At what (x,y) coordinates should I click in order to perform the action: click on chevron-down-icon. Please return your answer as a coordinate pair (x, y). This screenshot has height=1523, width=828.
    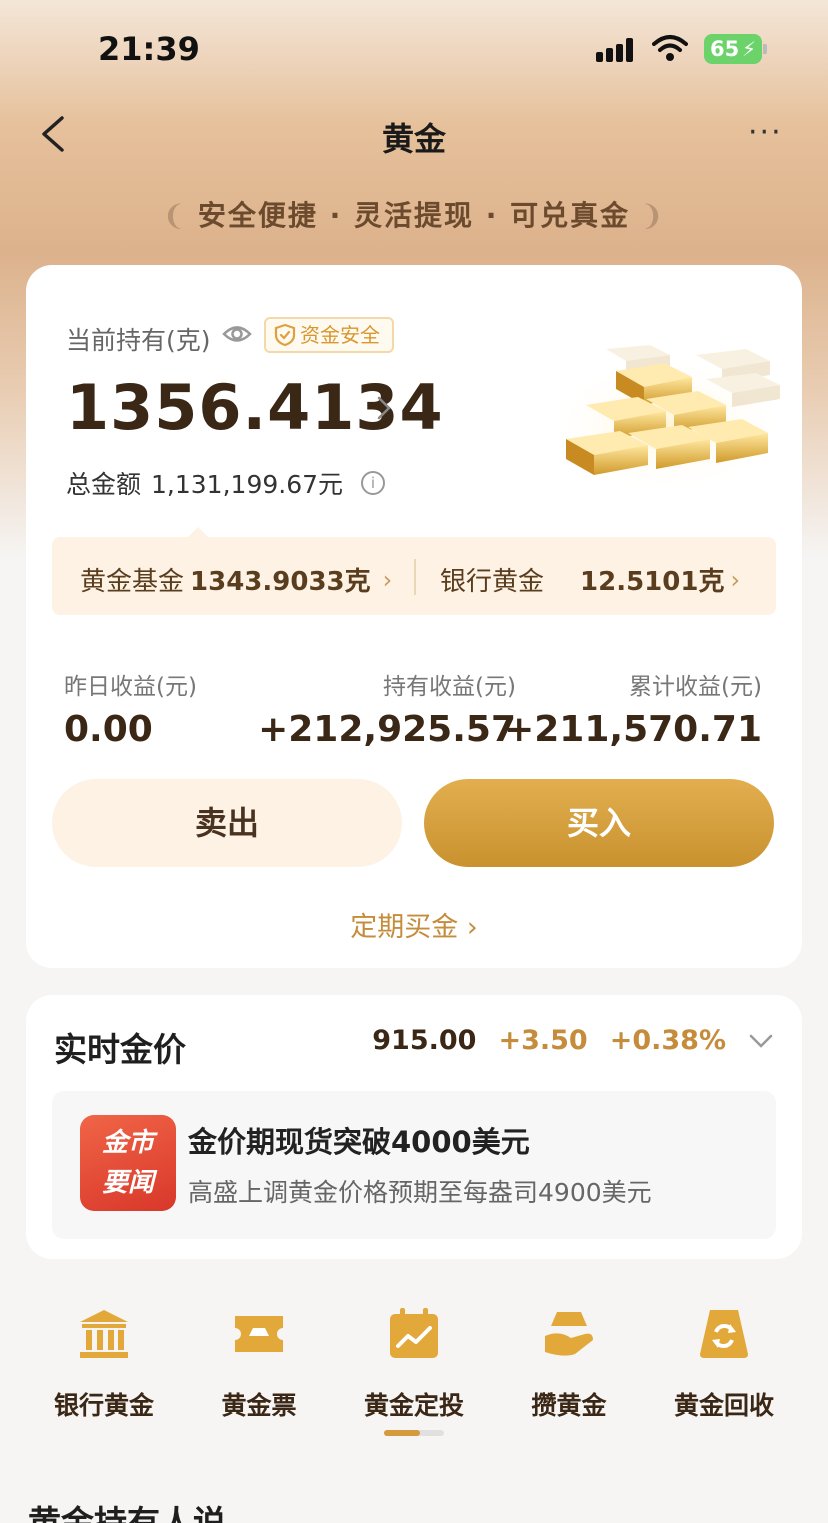
    Looking at the image, I should click on (761, 1041).